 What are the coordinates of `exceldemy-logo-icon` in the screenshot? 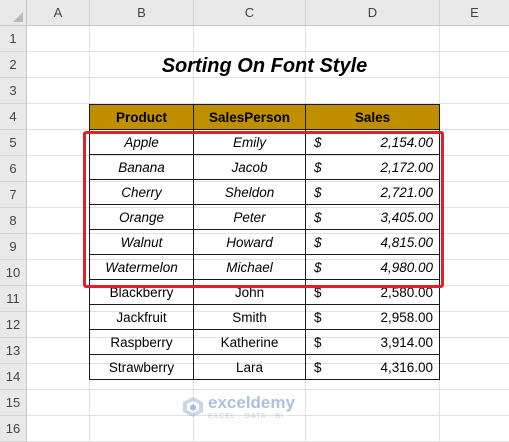 It's located at (193, 407).